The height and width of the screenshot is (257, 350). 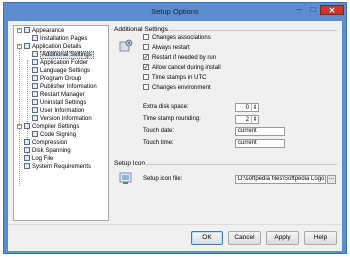 What do you see at coordinates (299, 10) in the screenshot?
I see `minimize-button: –` at bounding box center [299, 10].